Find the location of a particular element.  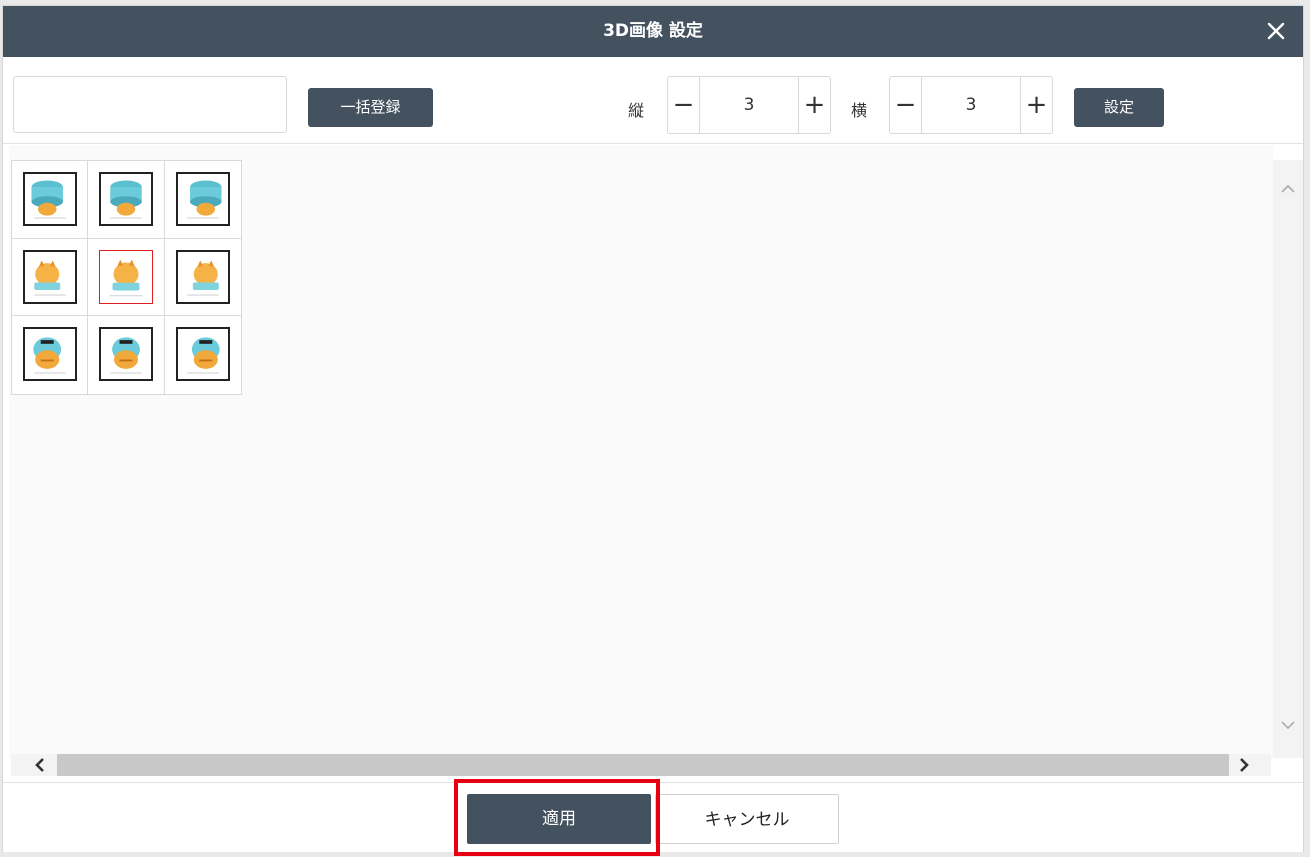

dialog-title: 3D画像 設定 is located at coordinates (653, 31).